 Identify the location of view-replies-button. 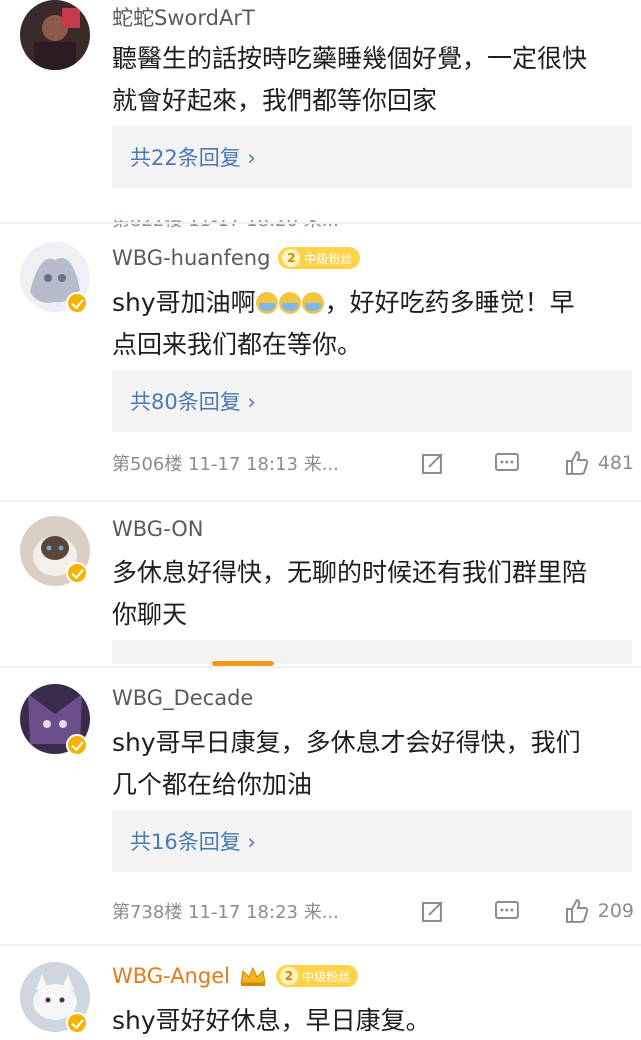
(372, 652).